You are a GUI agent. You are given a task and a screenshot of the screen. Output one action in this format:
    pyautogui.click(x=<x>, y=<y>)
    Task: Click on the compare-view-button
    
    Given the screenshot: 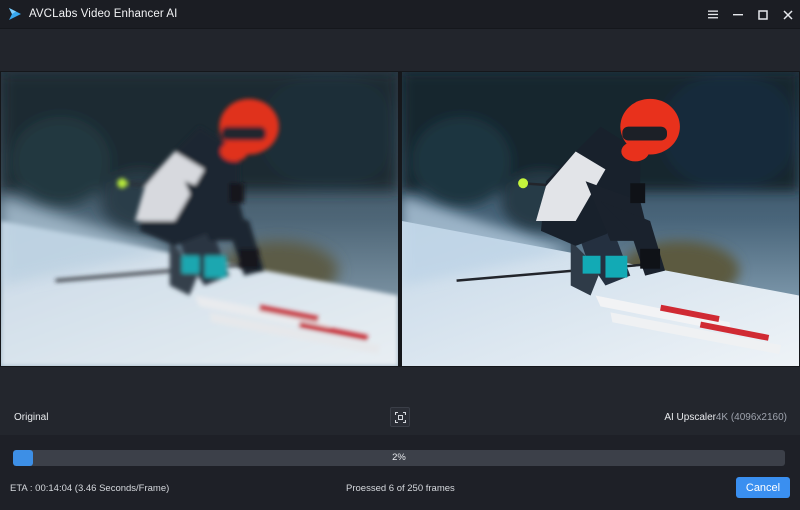 What is the action you would take?
    pyautogui.click(x=400, y=417)
    